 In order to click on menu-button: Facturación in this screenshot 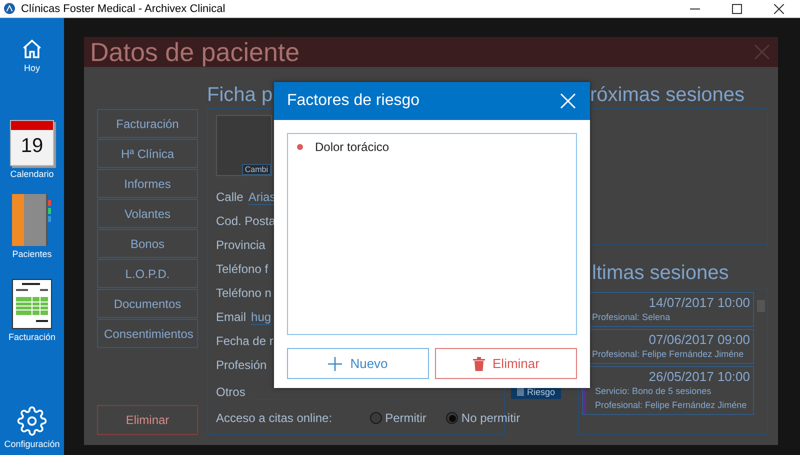, I will do `click(147, 123)`.